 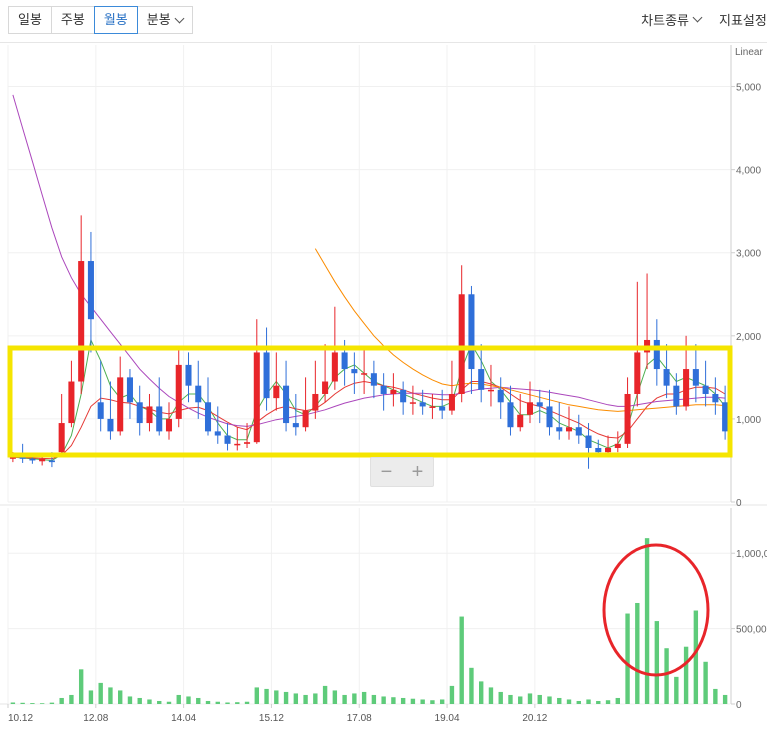 I want to click on volume-y-tick-label: 0, so click(x=739, y=705).